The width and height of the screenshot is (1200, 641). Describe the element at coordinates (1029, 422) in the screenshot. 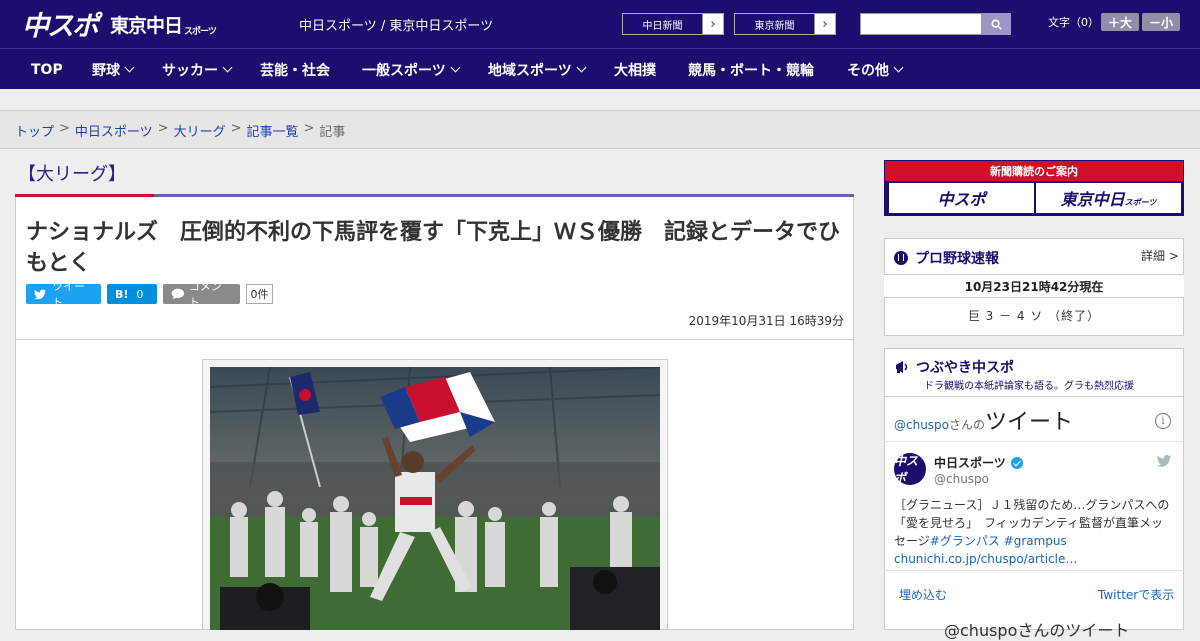

I see `twitter-heading-text: ツイート` at that location.